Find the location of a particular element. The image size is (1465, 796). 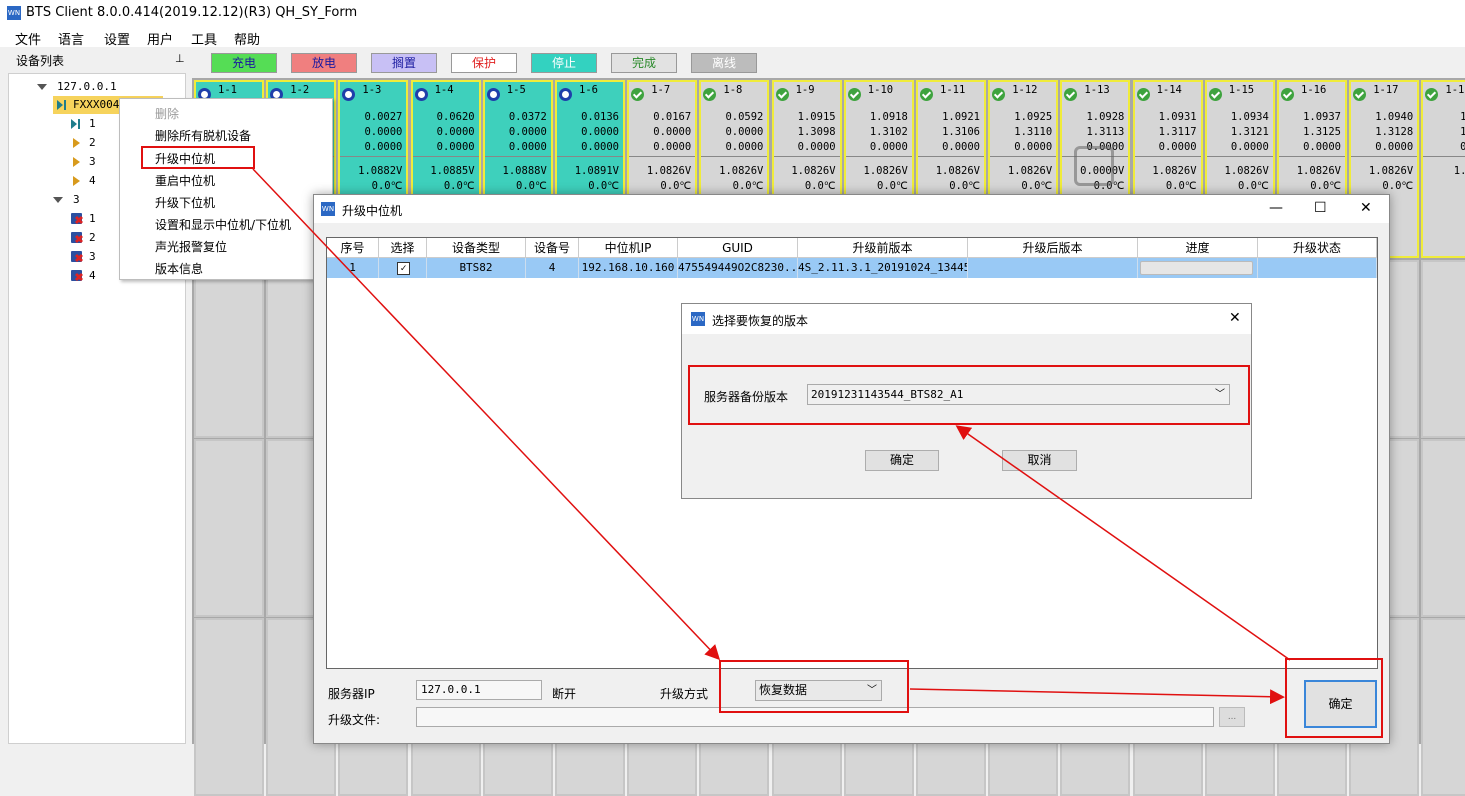

tree-node-server: 127.0.0.1 is located at coordinates (107, 87).